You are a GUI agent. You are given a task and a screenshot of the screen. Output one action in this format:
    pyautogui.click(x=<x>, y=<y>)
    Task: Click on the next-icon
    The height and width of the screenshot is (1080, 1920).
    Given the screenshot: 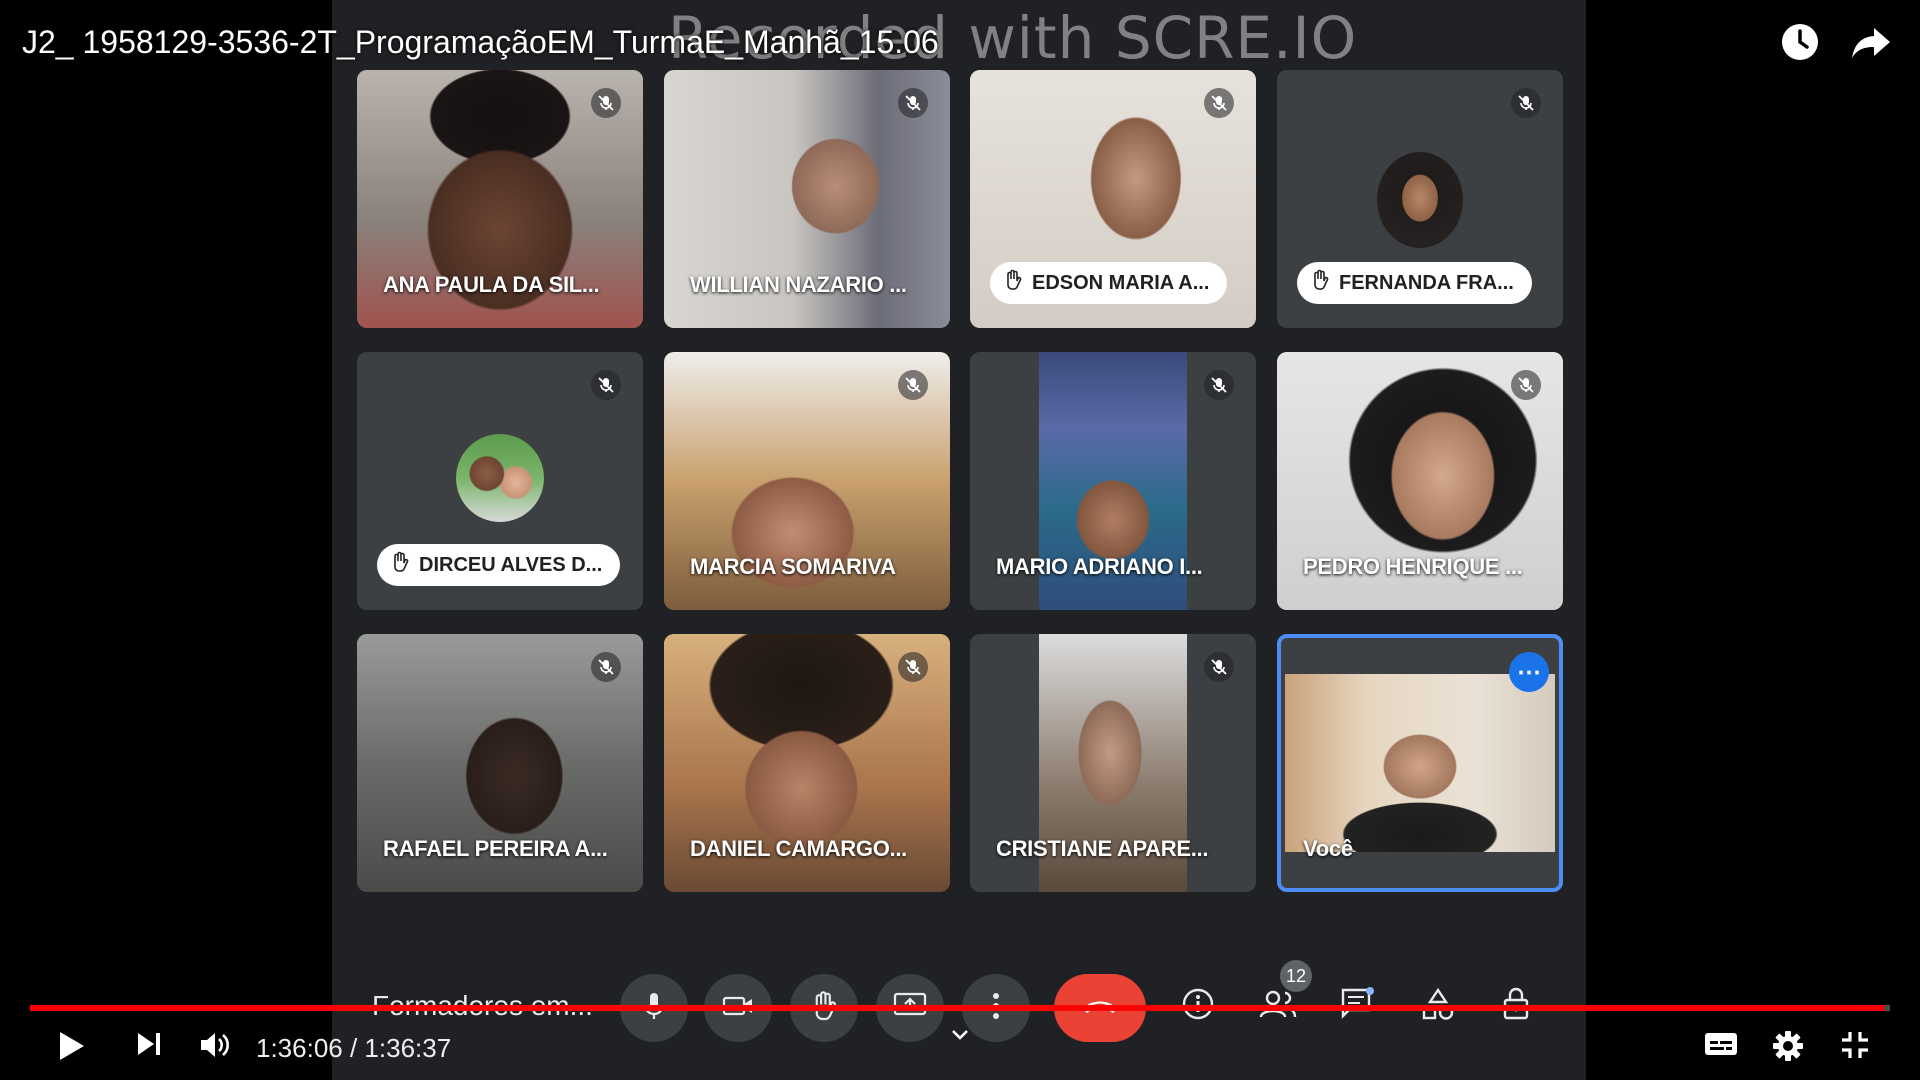 What is the action you would take?
    pyautogui.click(x=149, y=1046)
    